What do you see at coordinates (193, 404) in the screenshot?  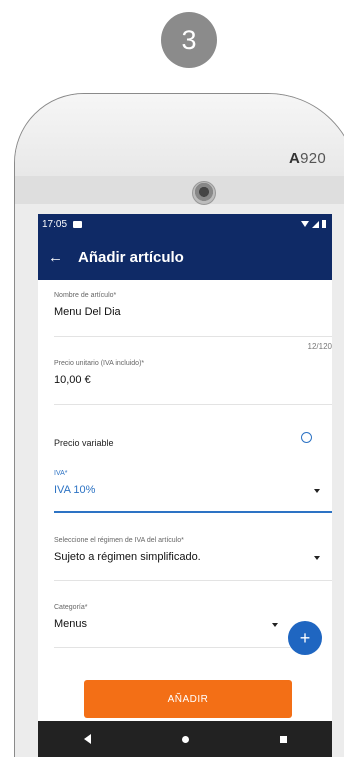 I see `unit-price-underline` at bounding box center [193, 404].